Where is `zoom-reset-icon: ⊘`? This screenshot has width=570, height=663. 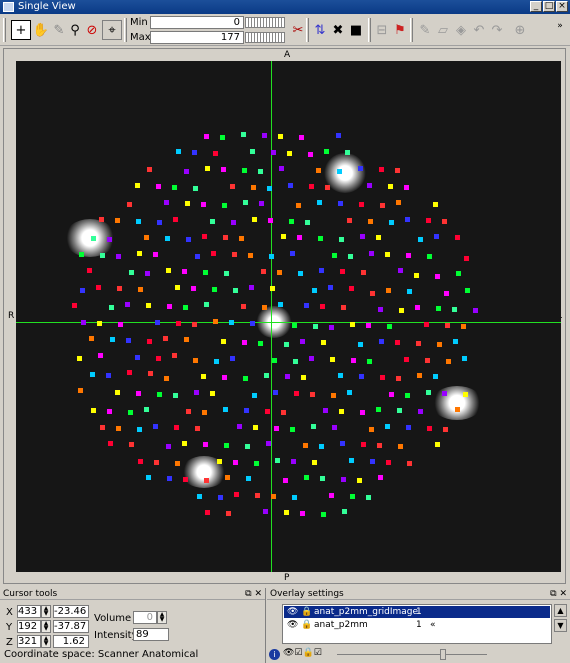 zoom-reset-icon: ⊘ is located at coordinates (92, 30).